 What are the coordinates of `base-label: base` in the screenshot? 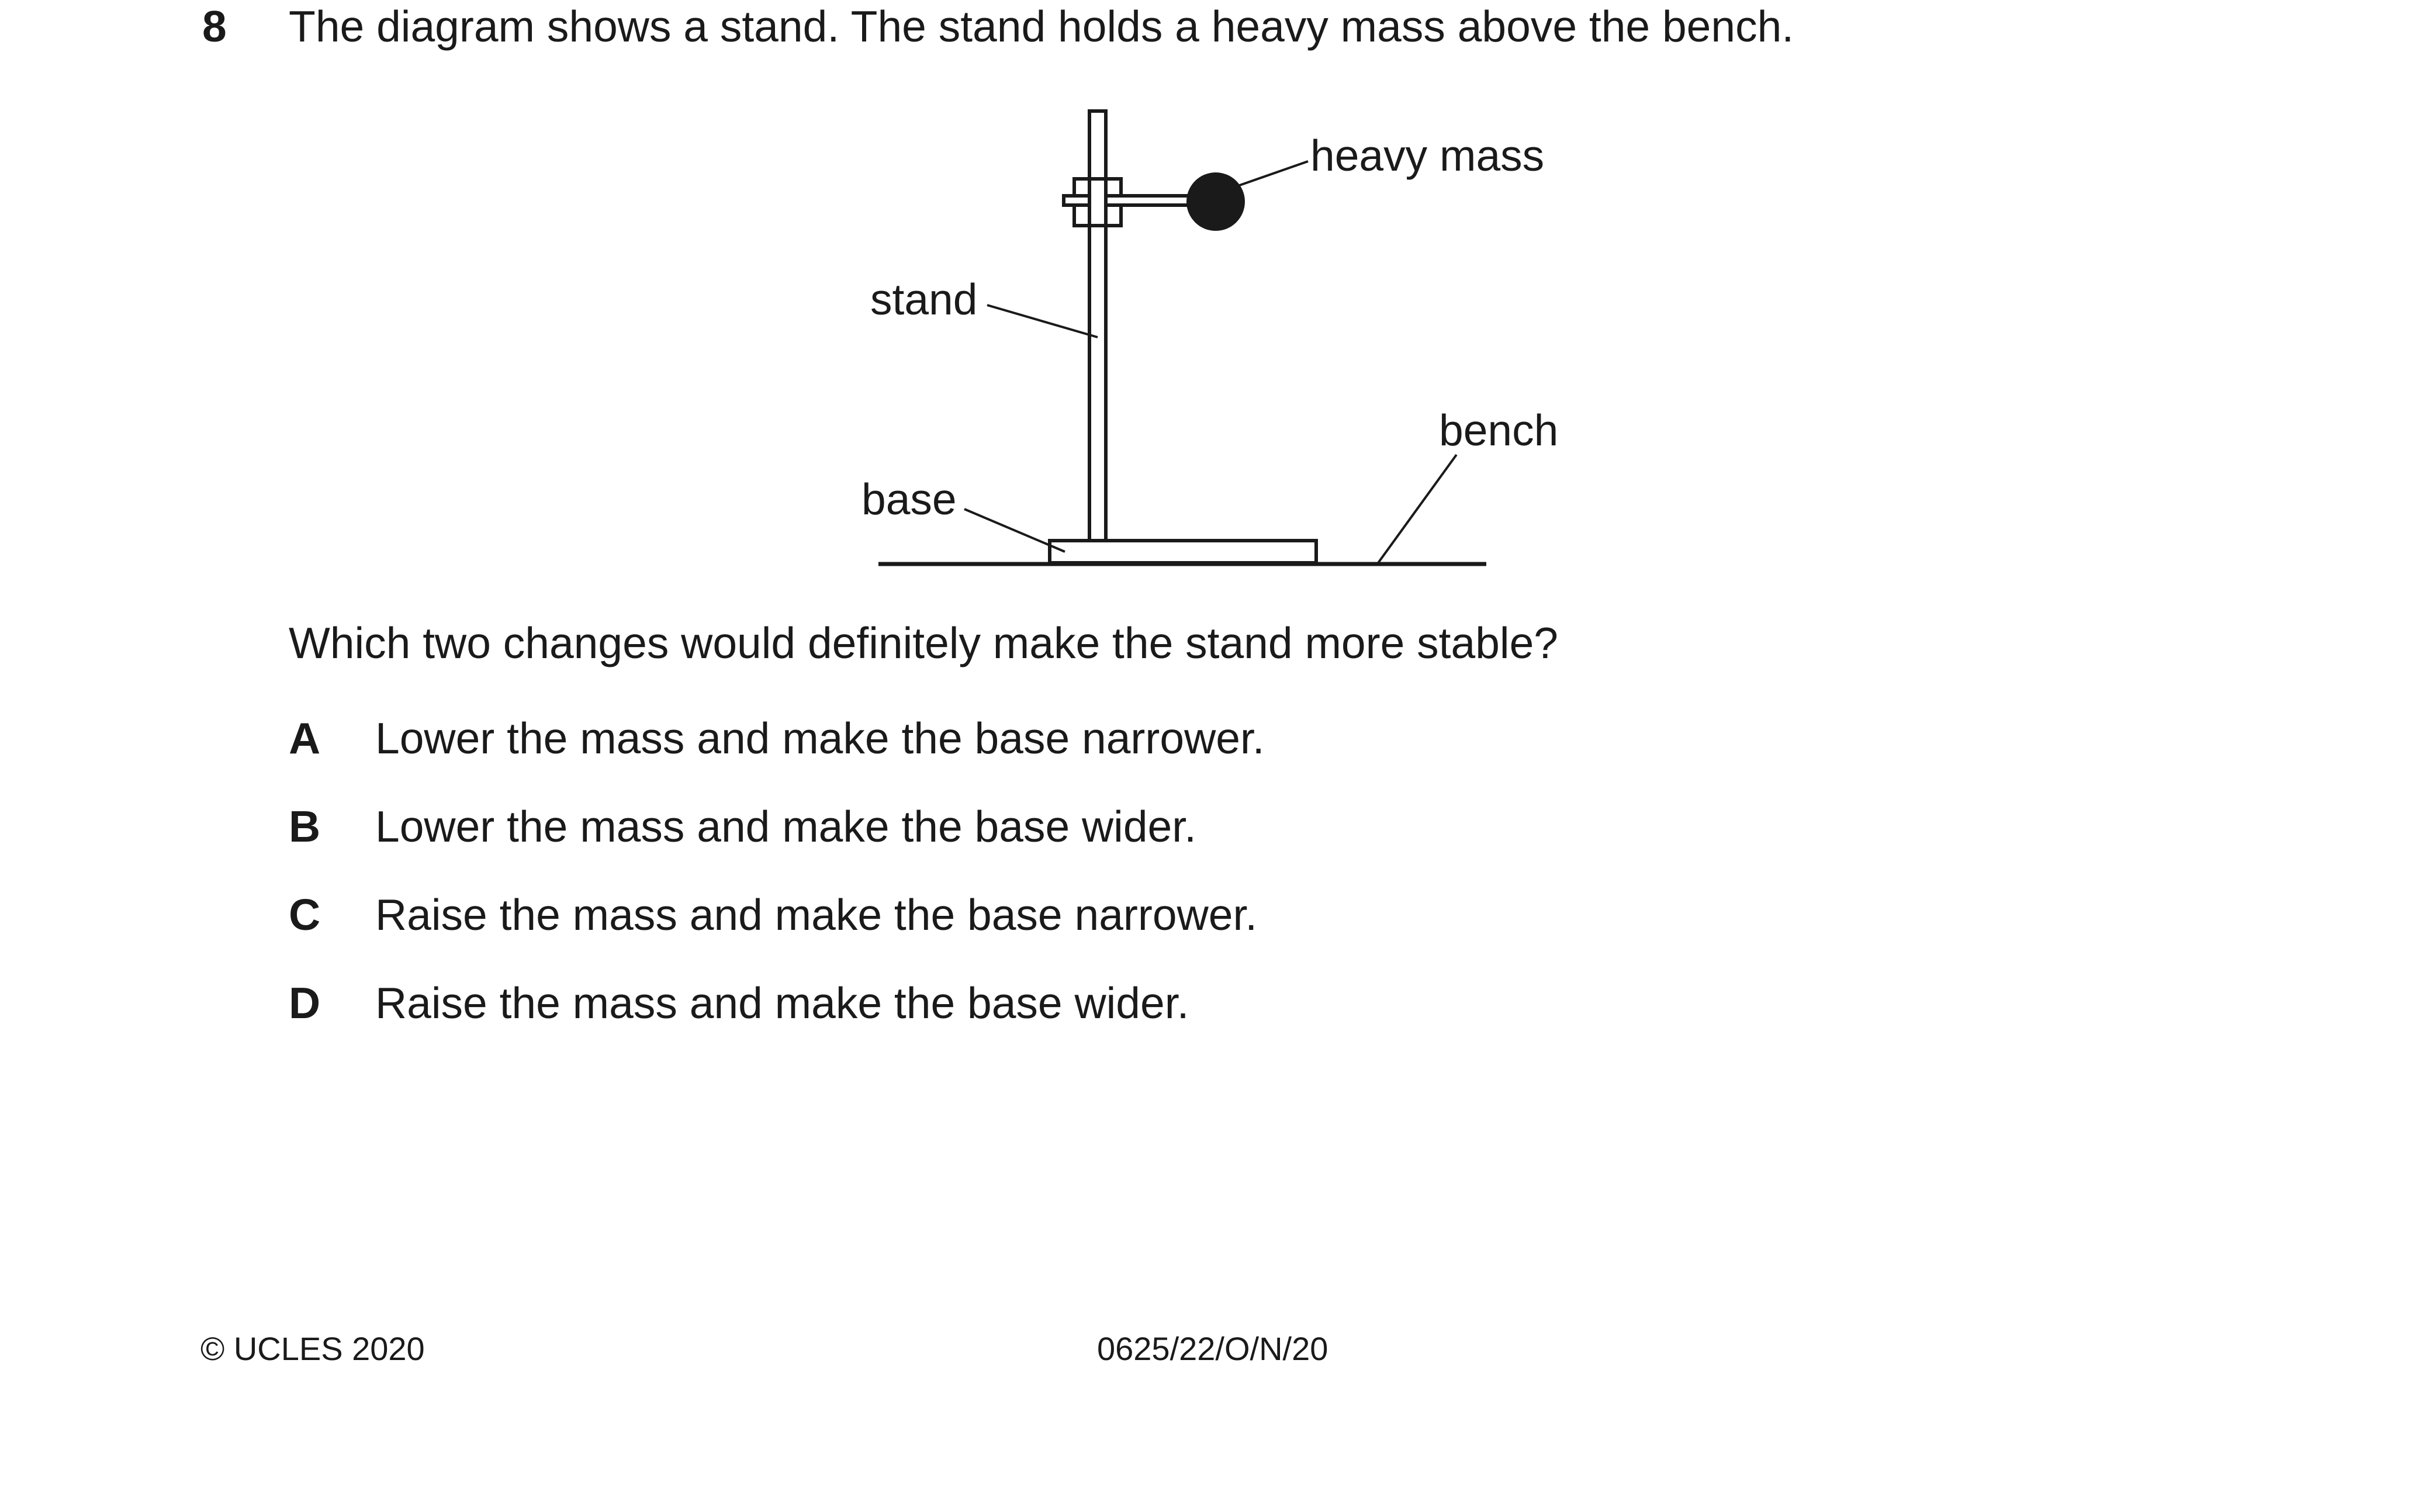 It's located at (909, 499).